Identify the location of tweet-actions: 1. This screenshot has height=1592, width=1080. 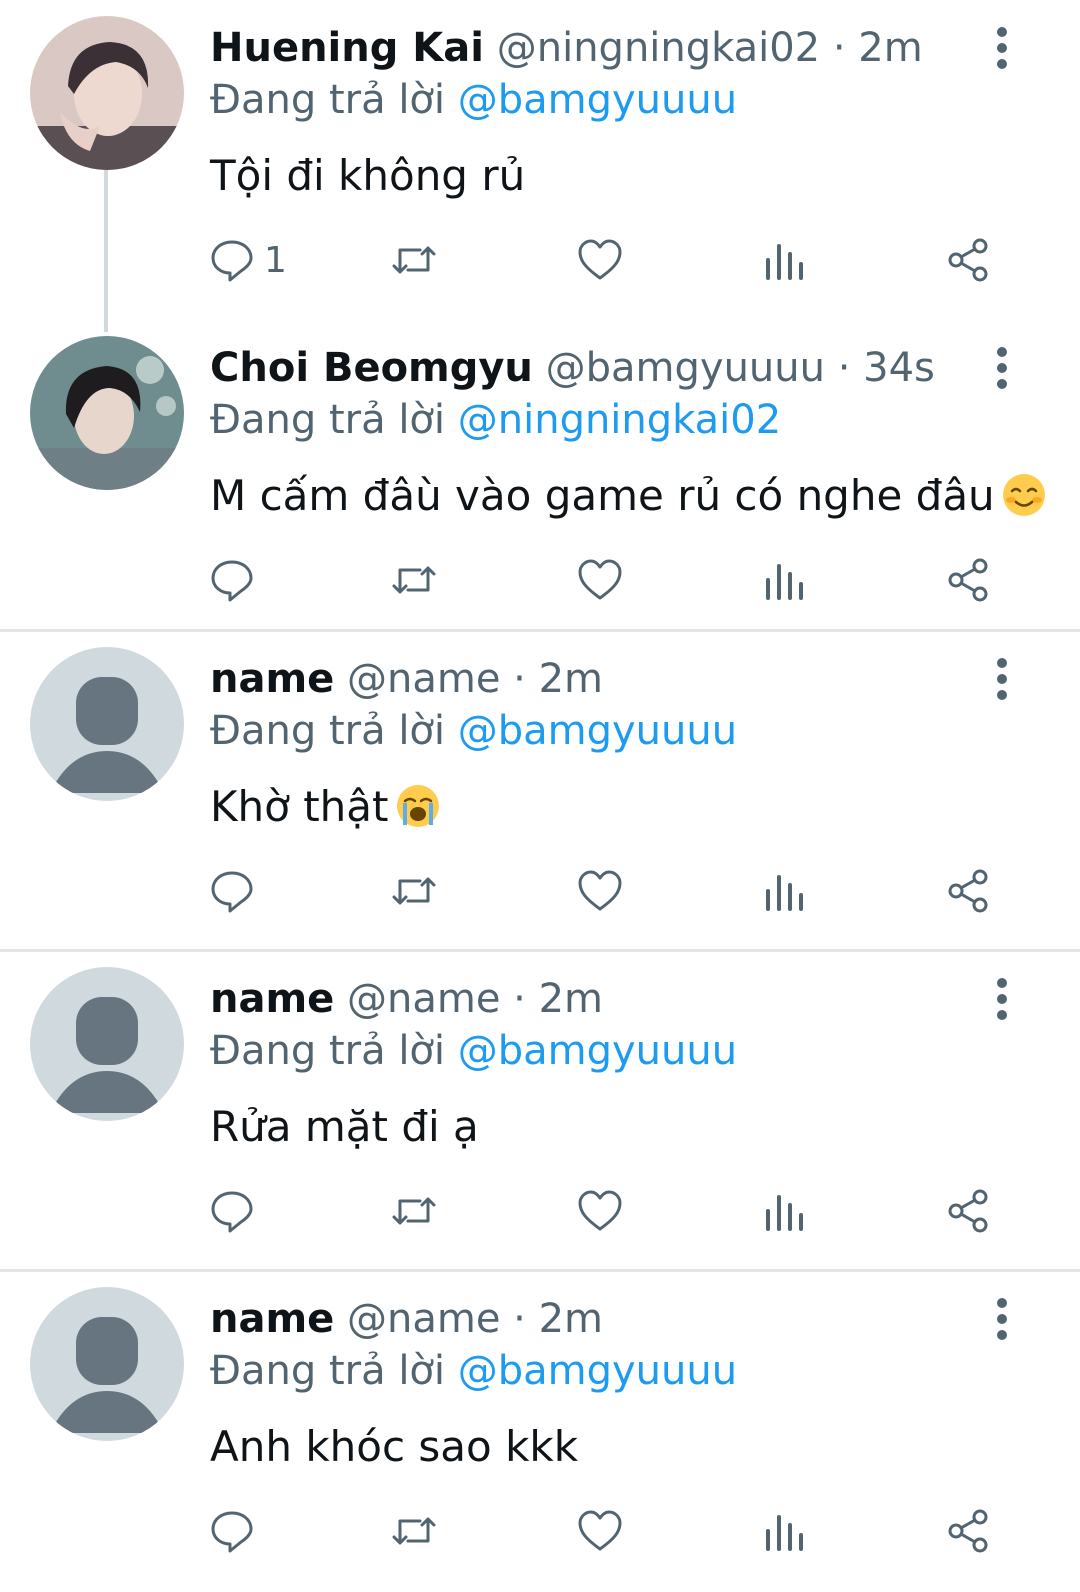
(540, 260).